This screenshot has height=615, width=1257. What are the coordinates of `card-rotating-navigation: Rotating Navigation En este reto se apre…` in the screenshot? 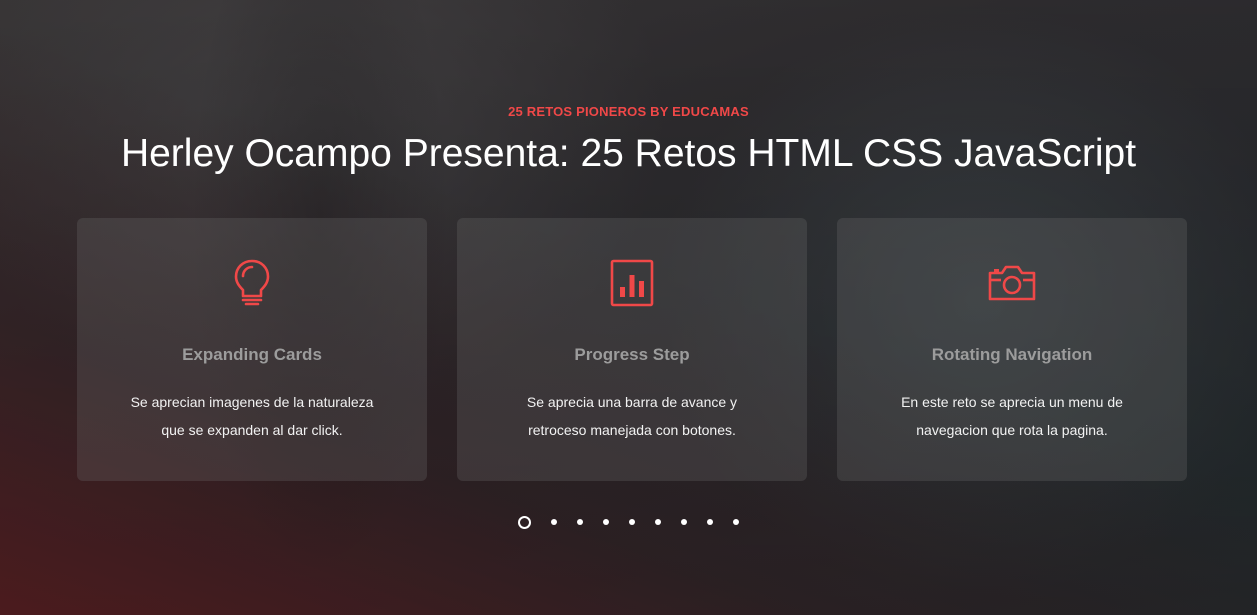 It's located at (1012, 349).